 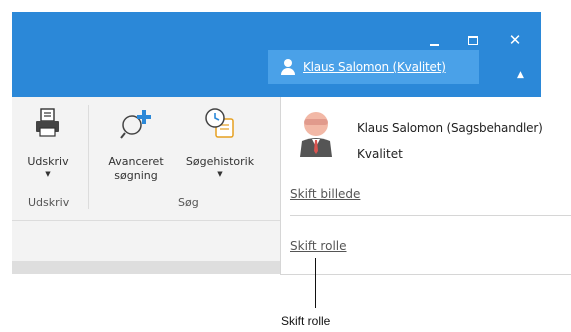 I want to click on user-full-name: Klaus Salomon (Sagsbehandler), so click(x=450, y=128).